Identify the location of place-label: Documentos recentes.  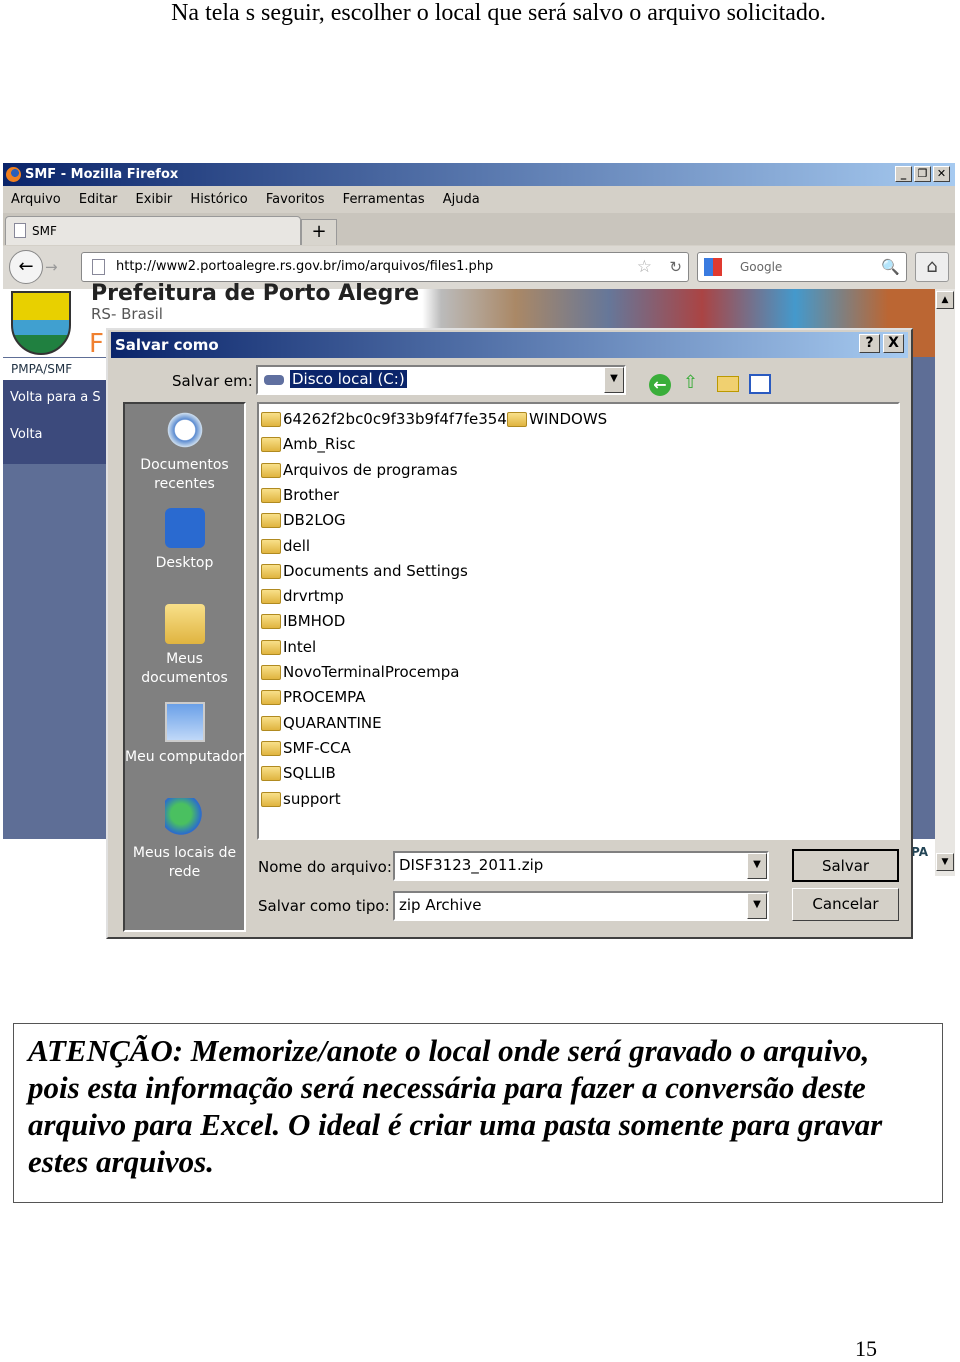
(184, 474).